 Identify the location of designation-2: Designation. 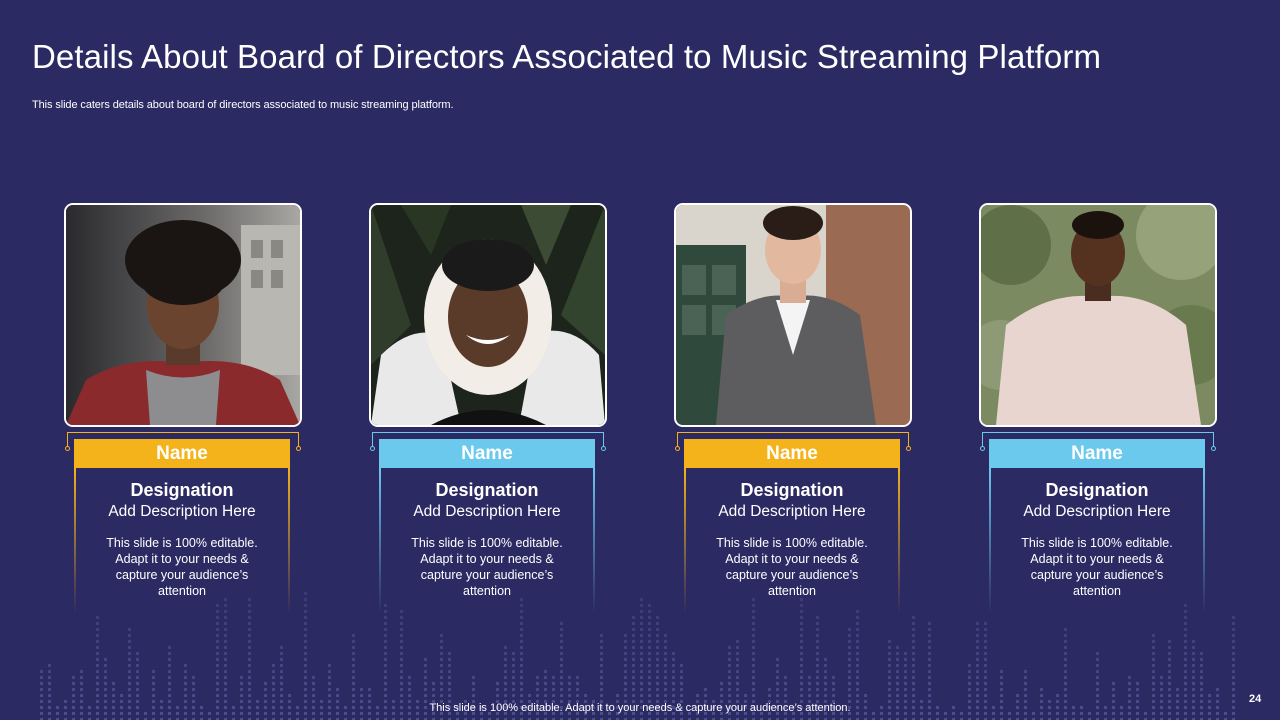
(487, 490).